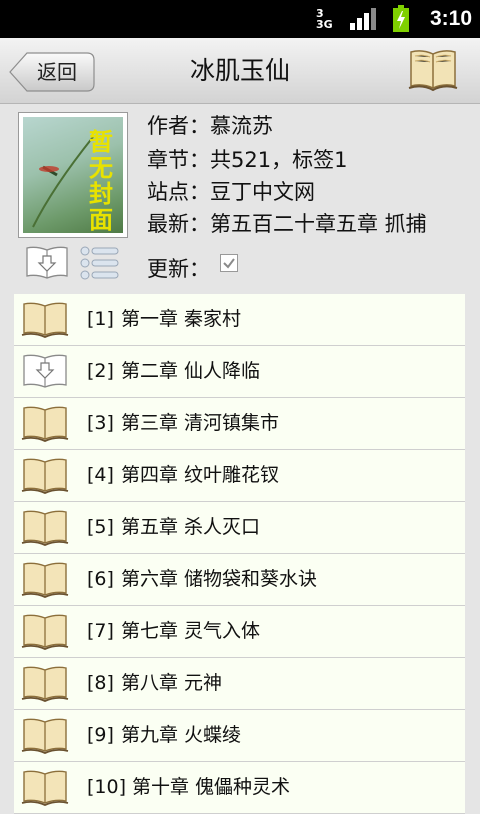  Describe the element at coordinates (57, 72) in the screenshot. I see `back-label: 返回` at that location.